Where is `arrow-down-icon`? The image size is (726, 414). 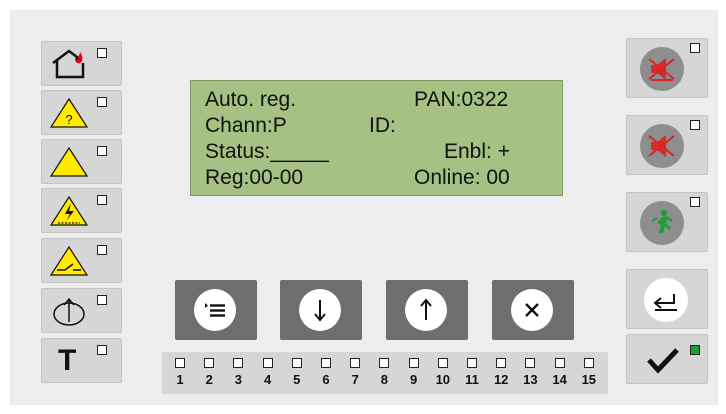
arrow-down-icon is located at coordinates (320, 311).